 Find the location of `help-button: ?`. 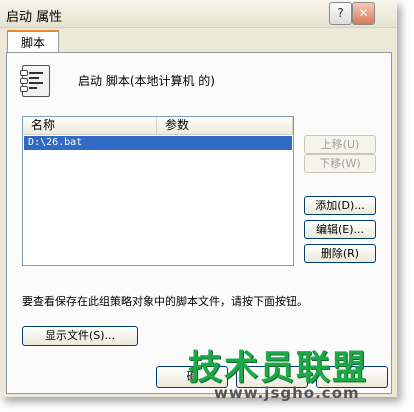

help-button: ? is located at coordinates (340, 13).